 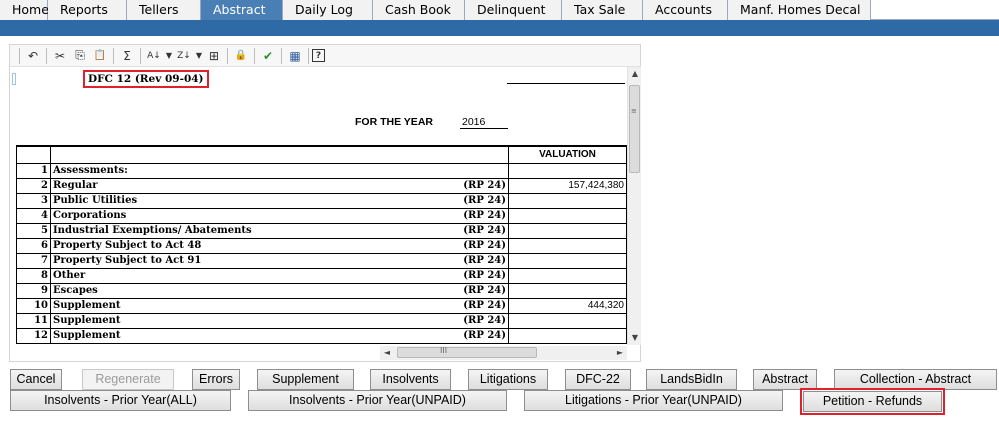 What do you see at coordinates (602, 10) in the screenshot?
I see `tab-tax-sale: Tax Sale` at bounding box center [602, 10].